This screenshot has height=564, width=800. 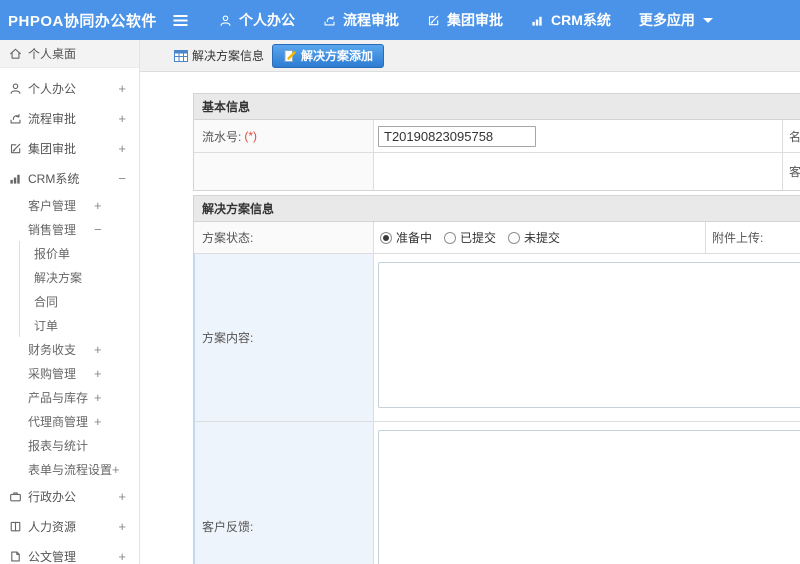 What do you see at coordinates (52, 118) in the screenshot?
I see `sidebar-item-label: 流程审批` at bounding box center [52, 118].